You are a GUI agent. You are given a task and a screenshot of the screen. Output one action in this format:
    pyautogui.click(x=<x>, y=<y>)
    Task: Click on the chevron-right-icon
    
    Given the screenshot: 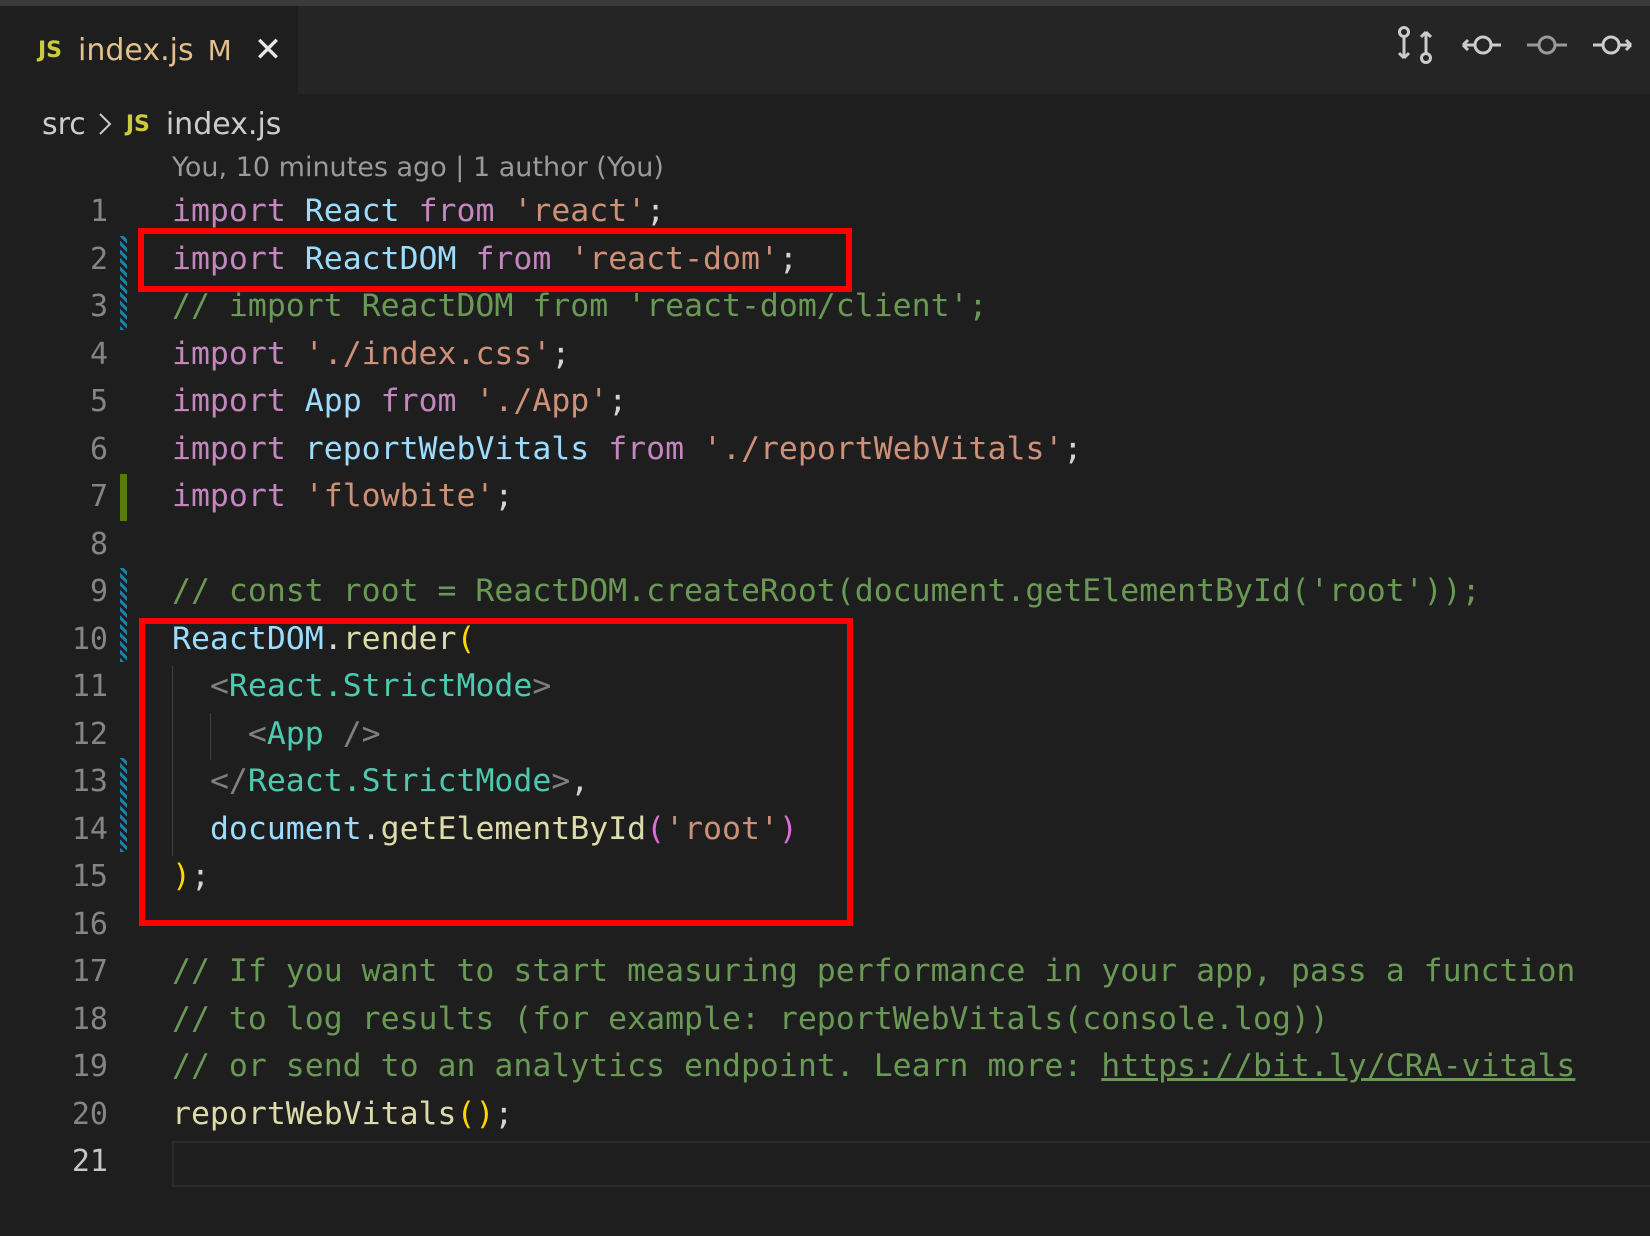 What is the action you would take?
    pyautogui.click(x=105, y=124)
    